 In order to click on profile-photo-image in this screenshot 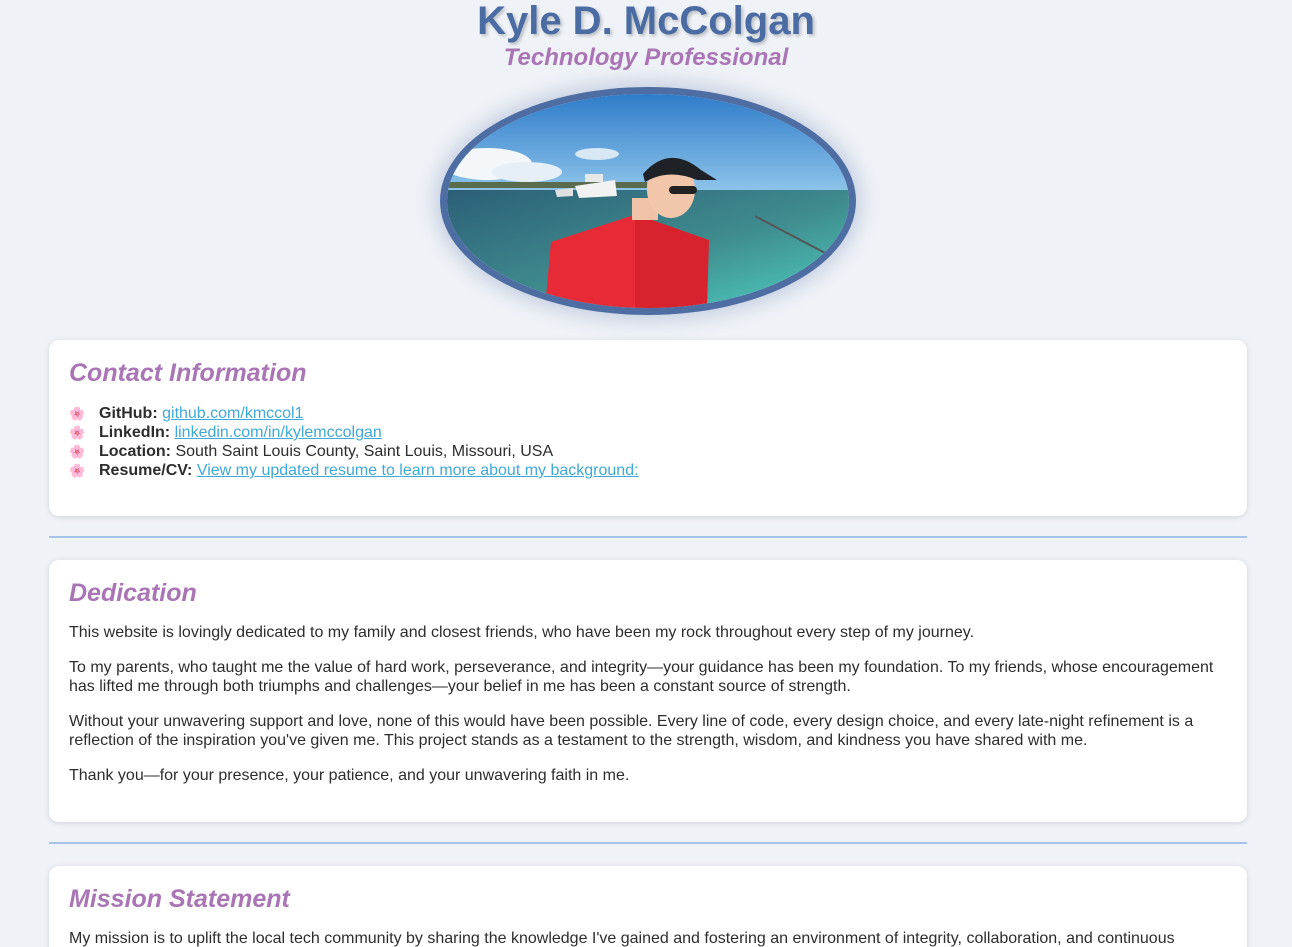, I will do `click(648, 201)`.